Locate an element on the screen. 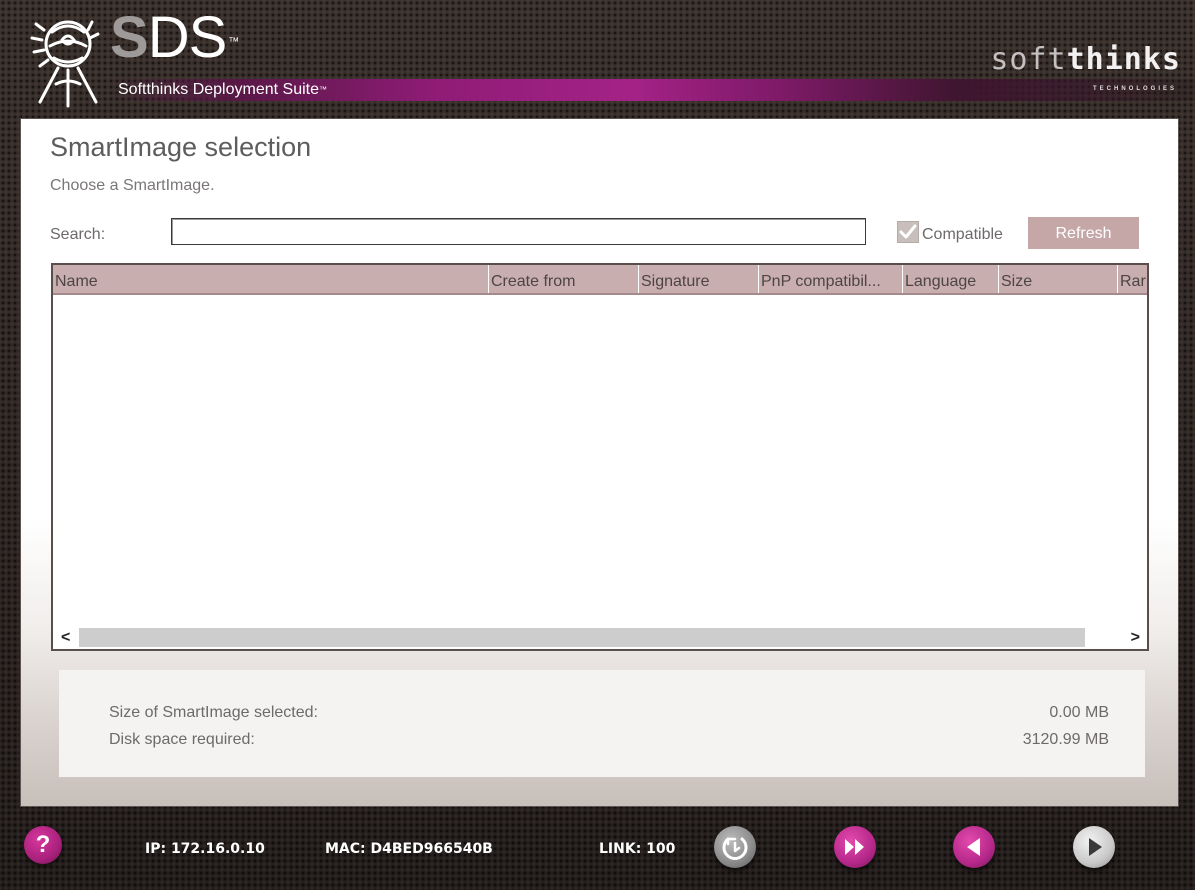 Image resolution: width=1195 pixels, height=890 pixels. brand-tagline: TECHNOLOGIES is located at coordinates (1134, 89).